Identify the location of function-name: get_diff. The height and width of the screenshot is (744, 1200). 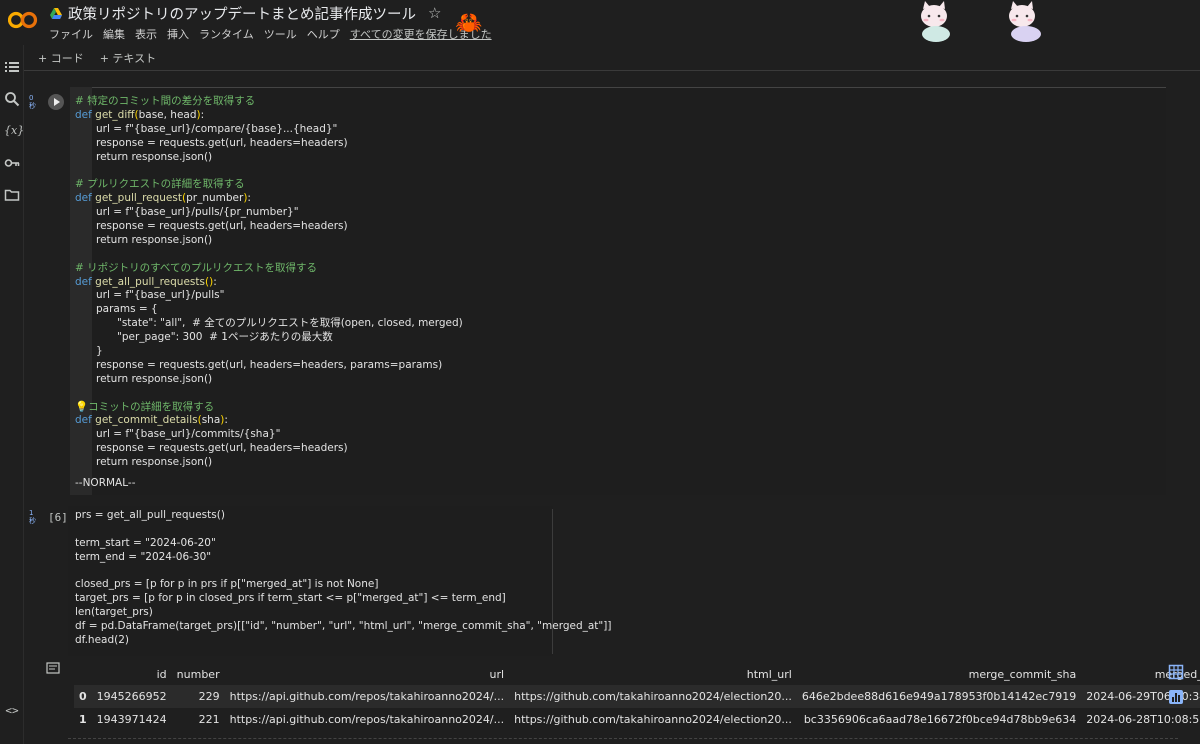
(115, 114).